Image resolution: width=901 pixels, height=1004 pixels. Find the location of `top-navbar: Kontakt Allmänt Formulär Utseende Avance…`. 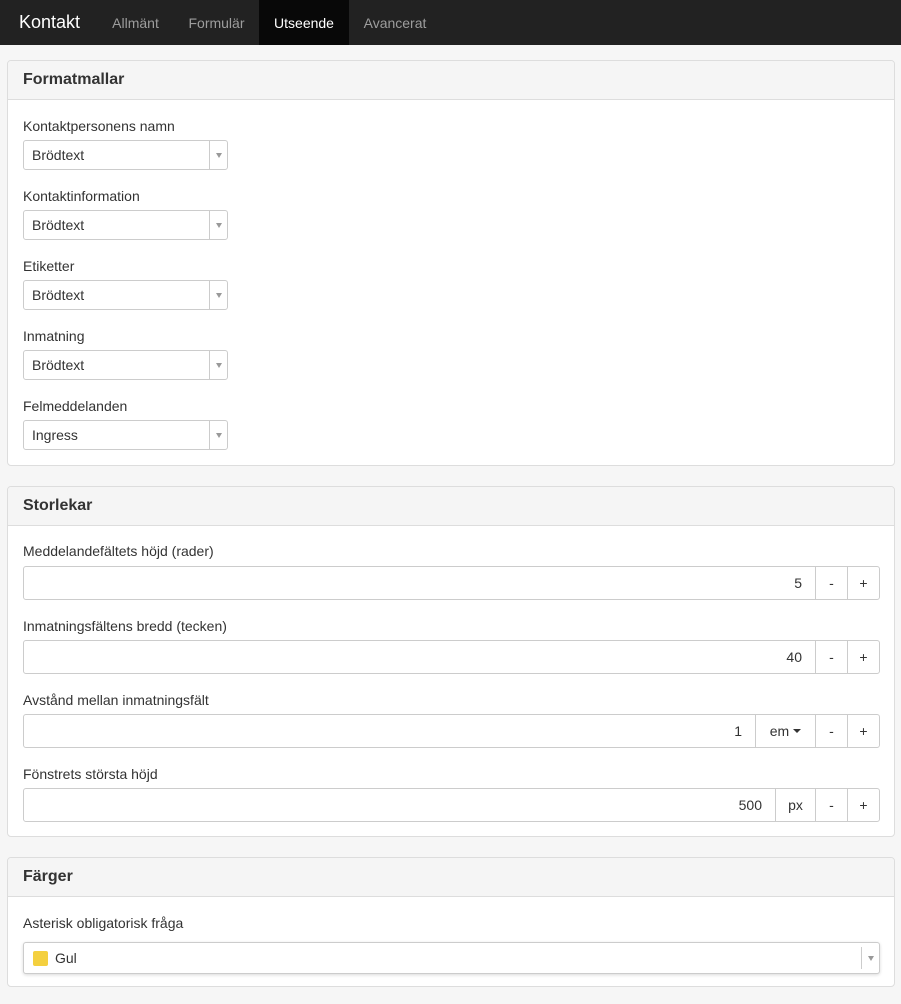

top-navbar: Kontakt Allmänt Formulär Utseende Avance… is located at coordinates (450, 22).